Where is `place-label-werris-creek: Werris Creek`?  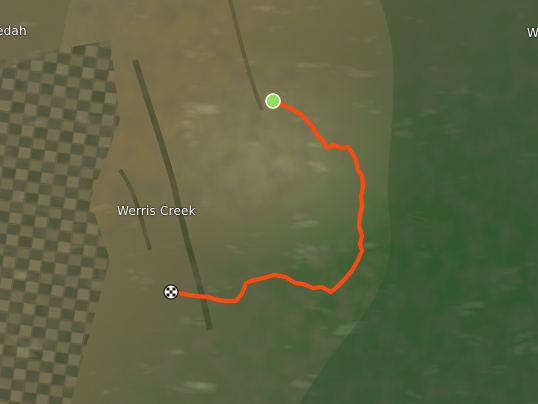 place-label-werris-creek: Werris Creek is located at coordinates (156, 211).